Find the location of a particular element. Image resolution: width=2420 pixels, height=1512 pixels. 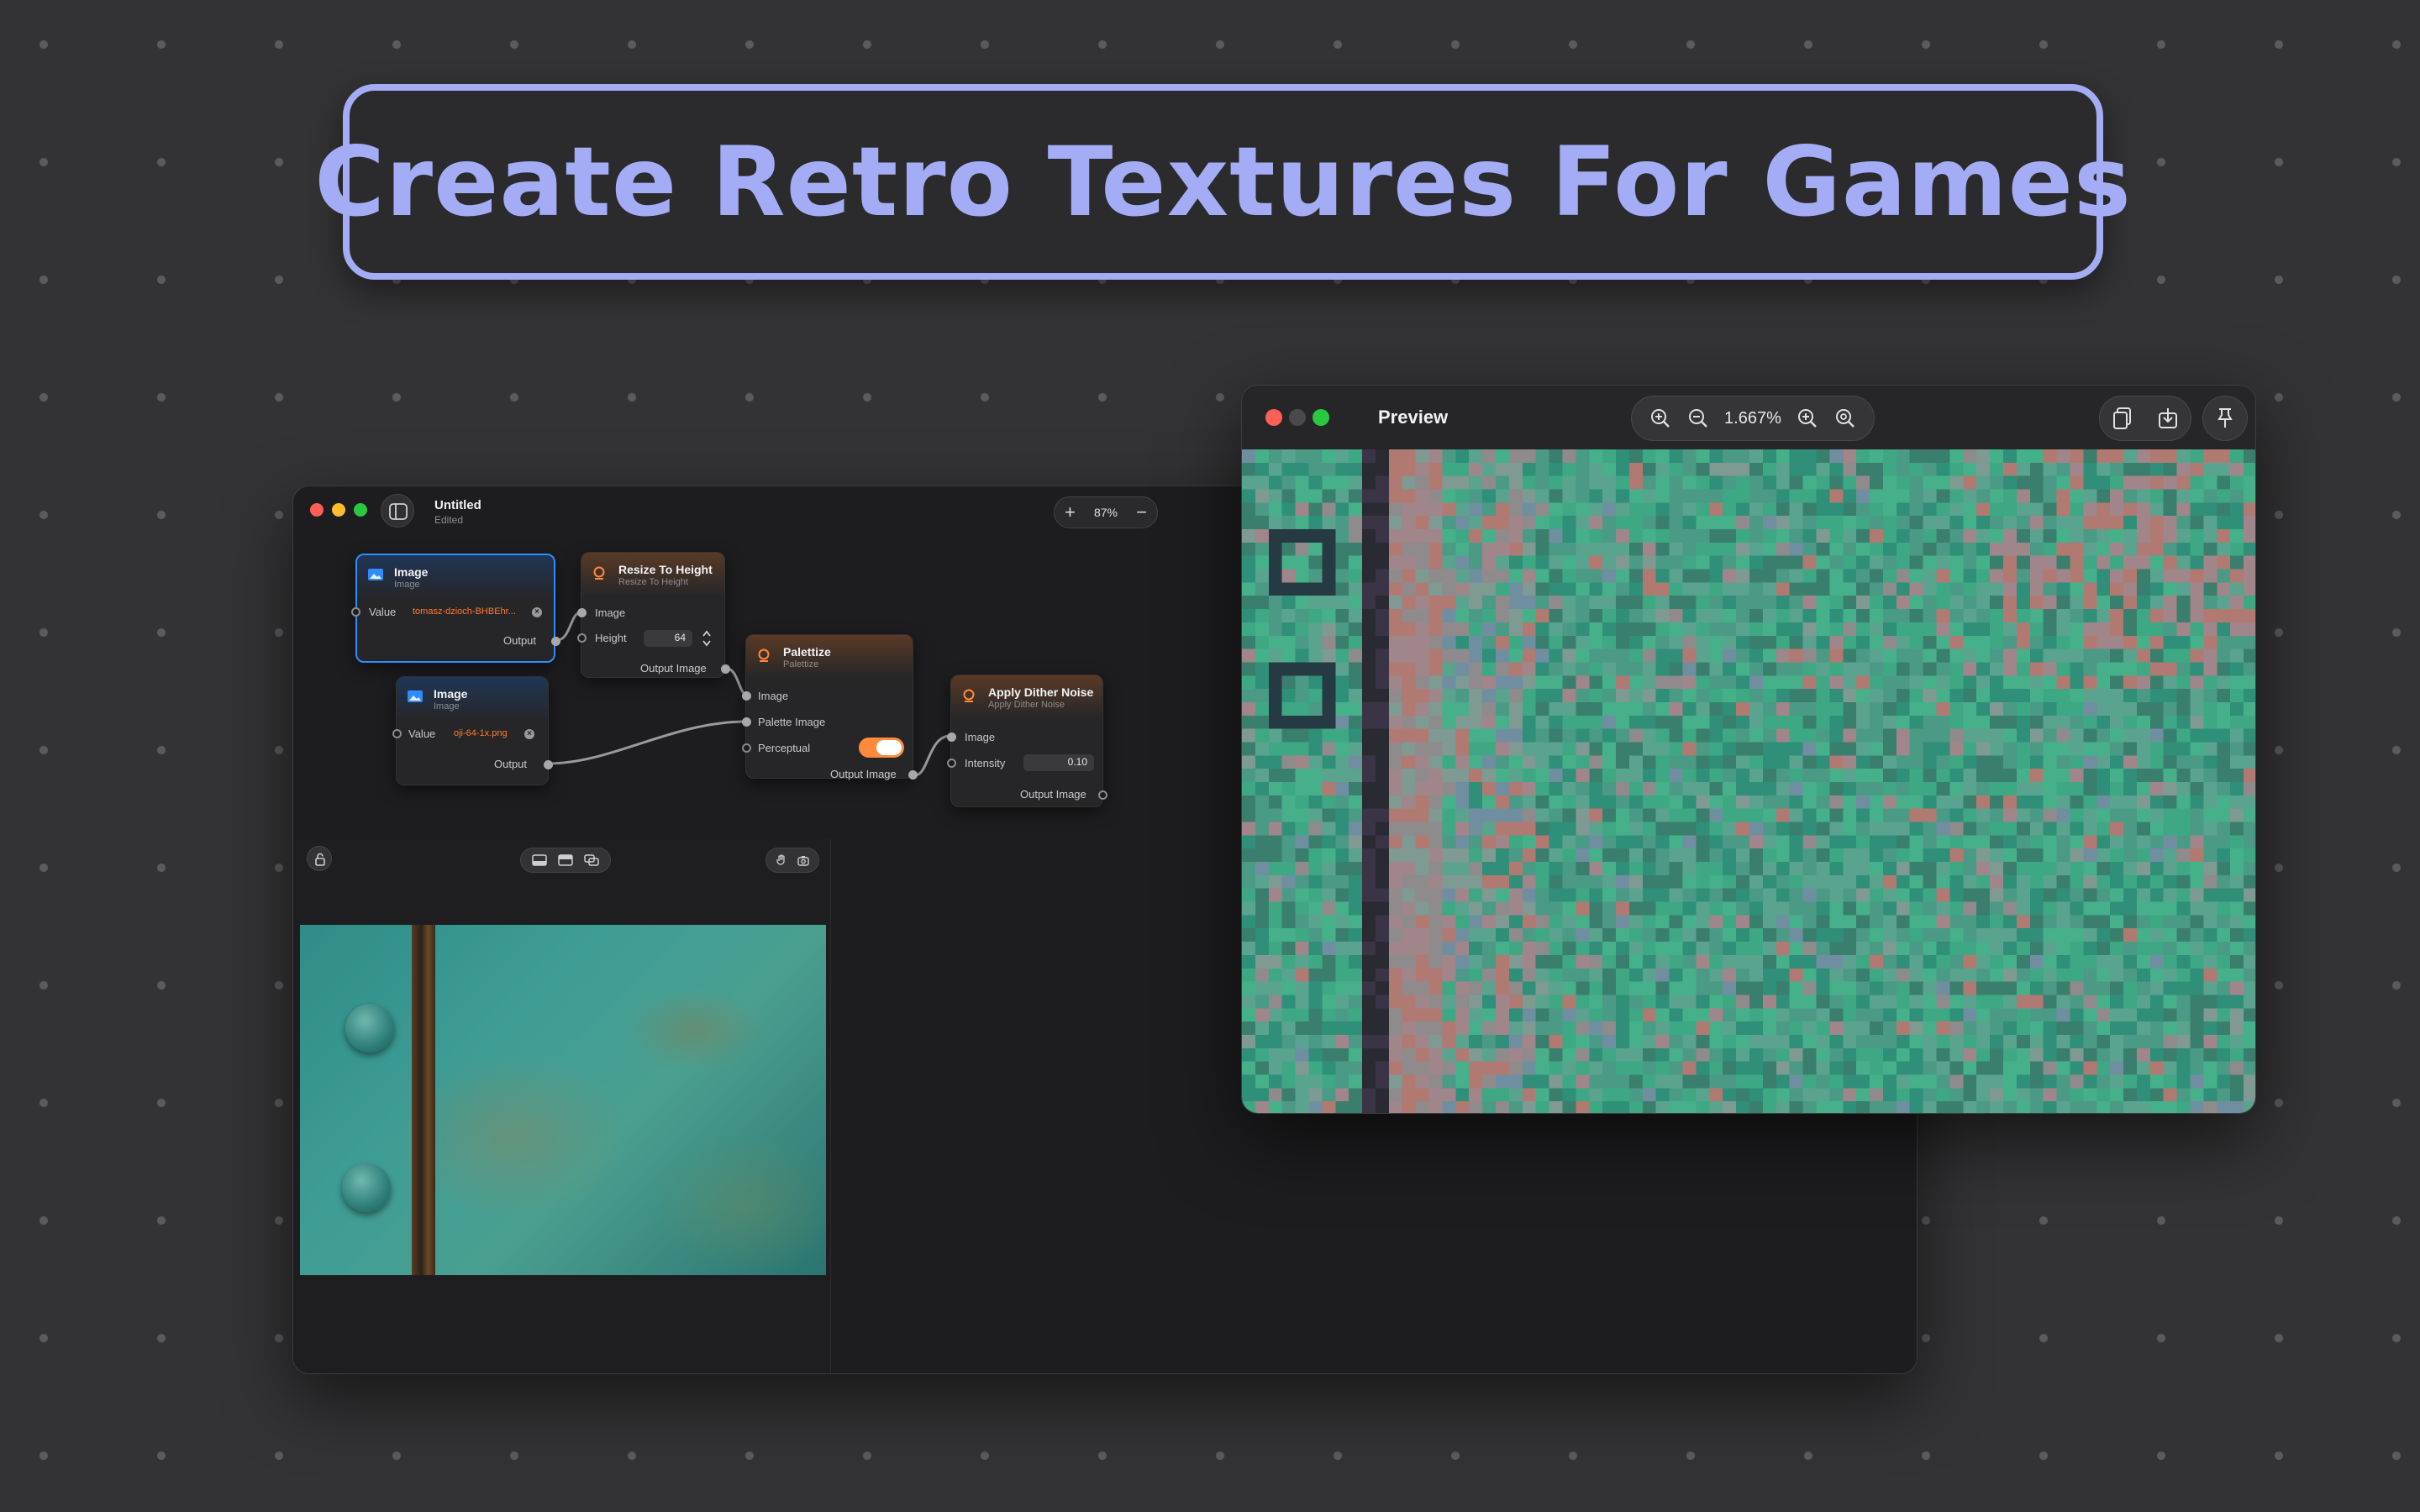

preview-titlebar: Preview 1.667% is located at coordinates (1748, 417).